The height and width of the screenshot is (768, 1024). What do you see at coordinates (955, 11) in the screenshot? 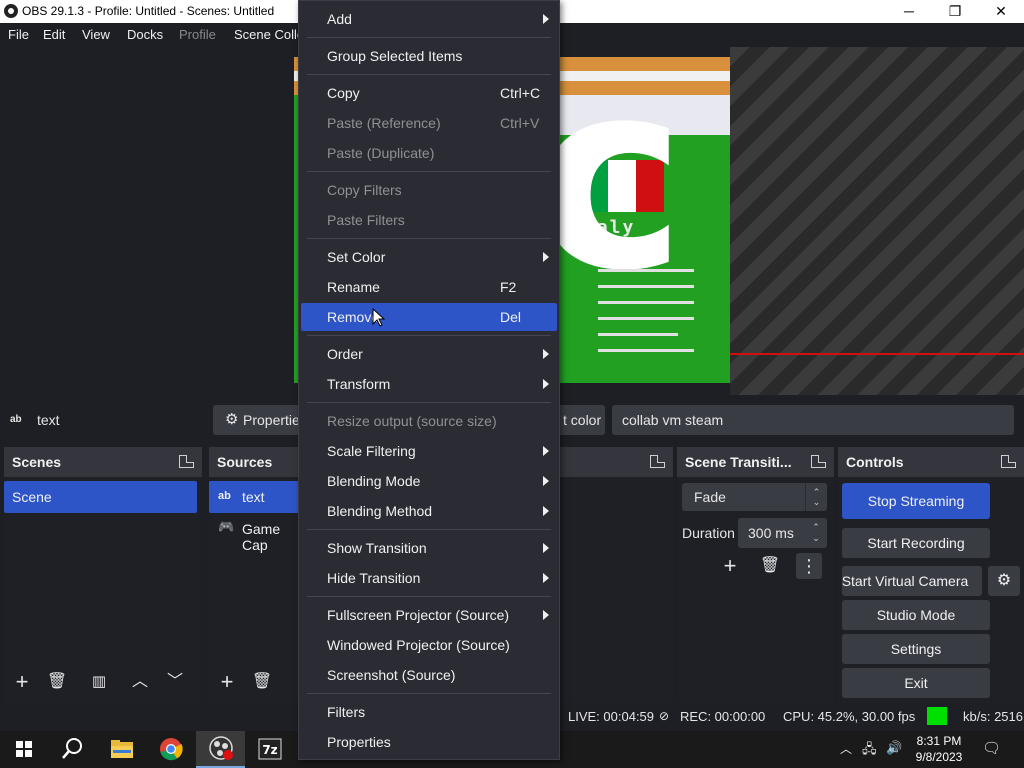
I see `maximize-button: ❐` at bounding box center [955, 11].